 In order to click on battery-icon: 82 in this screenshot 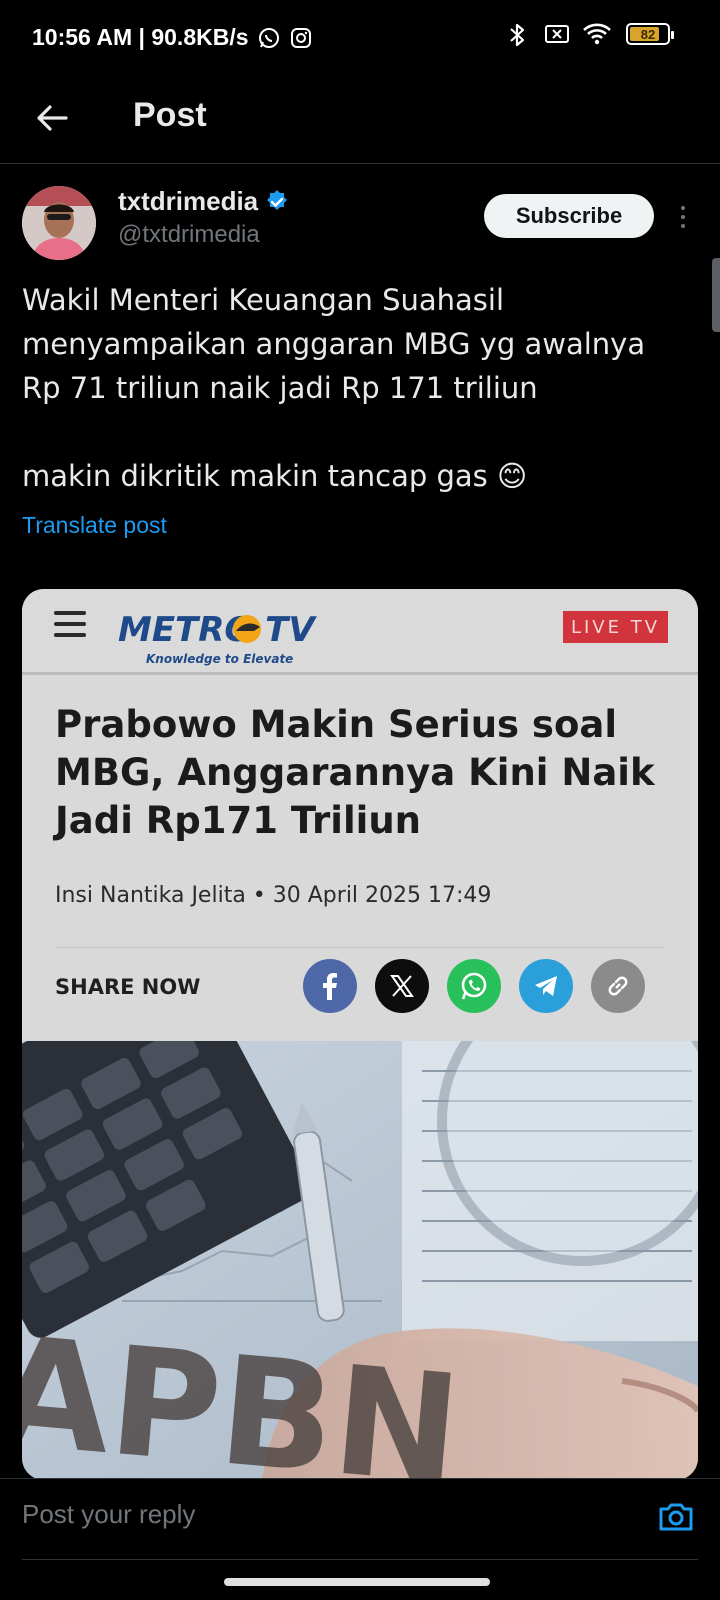, I will do `click(650, 34)`.